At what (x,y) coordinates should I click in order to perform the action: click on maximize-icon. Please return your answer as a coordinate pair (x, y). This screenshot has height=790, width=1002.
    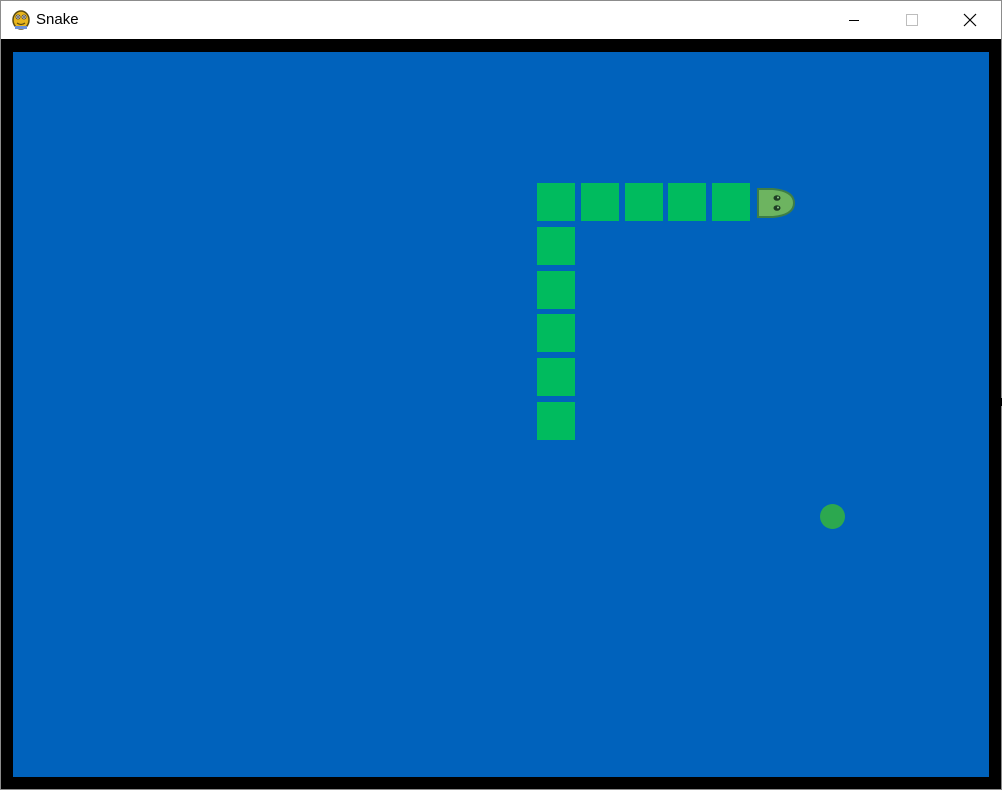
    Looking at the image, I should click on (912, 20).